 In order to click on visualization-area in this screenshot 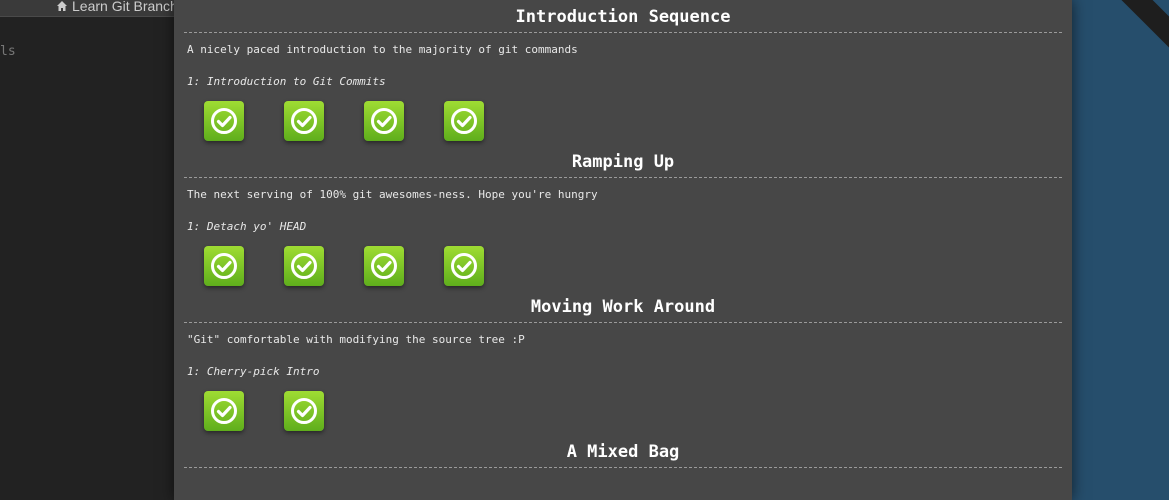, I will do `click(1120, 250)`.